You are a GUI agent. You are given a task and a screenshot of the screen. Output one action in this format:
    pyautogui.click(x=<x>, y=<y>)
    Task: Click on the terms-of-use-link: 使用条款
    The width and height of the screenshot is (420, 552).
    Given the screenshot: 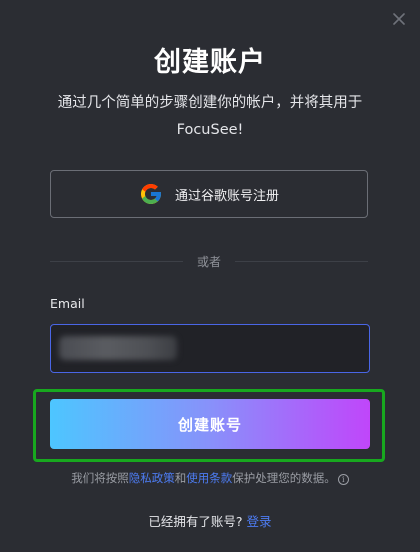 What is the action you would take?
    pyautogui.click(x=209, y=478)
    